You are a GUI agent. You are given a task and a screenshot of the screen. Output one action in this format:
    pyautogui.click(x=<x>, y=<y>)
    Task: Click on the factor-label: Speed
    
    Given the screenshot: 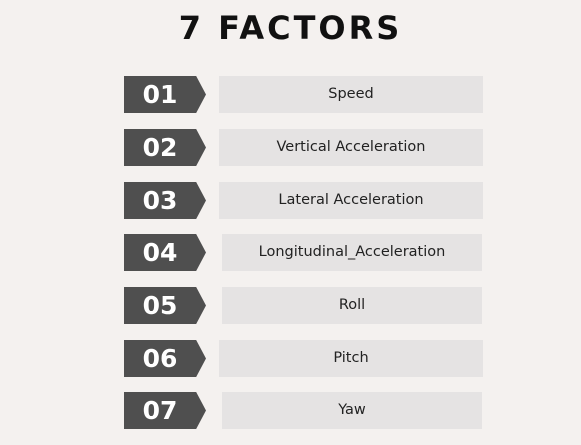 What is the action you would take?
    pyautogui.click(x=351, y=94)
    